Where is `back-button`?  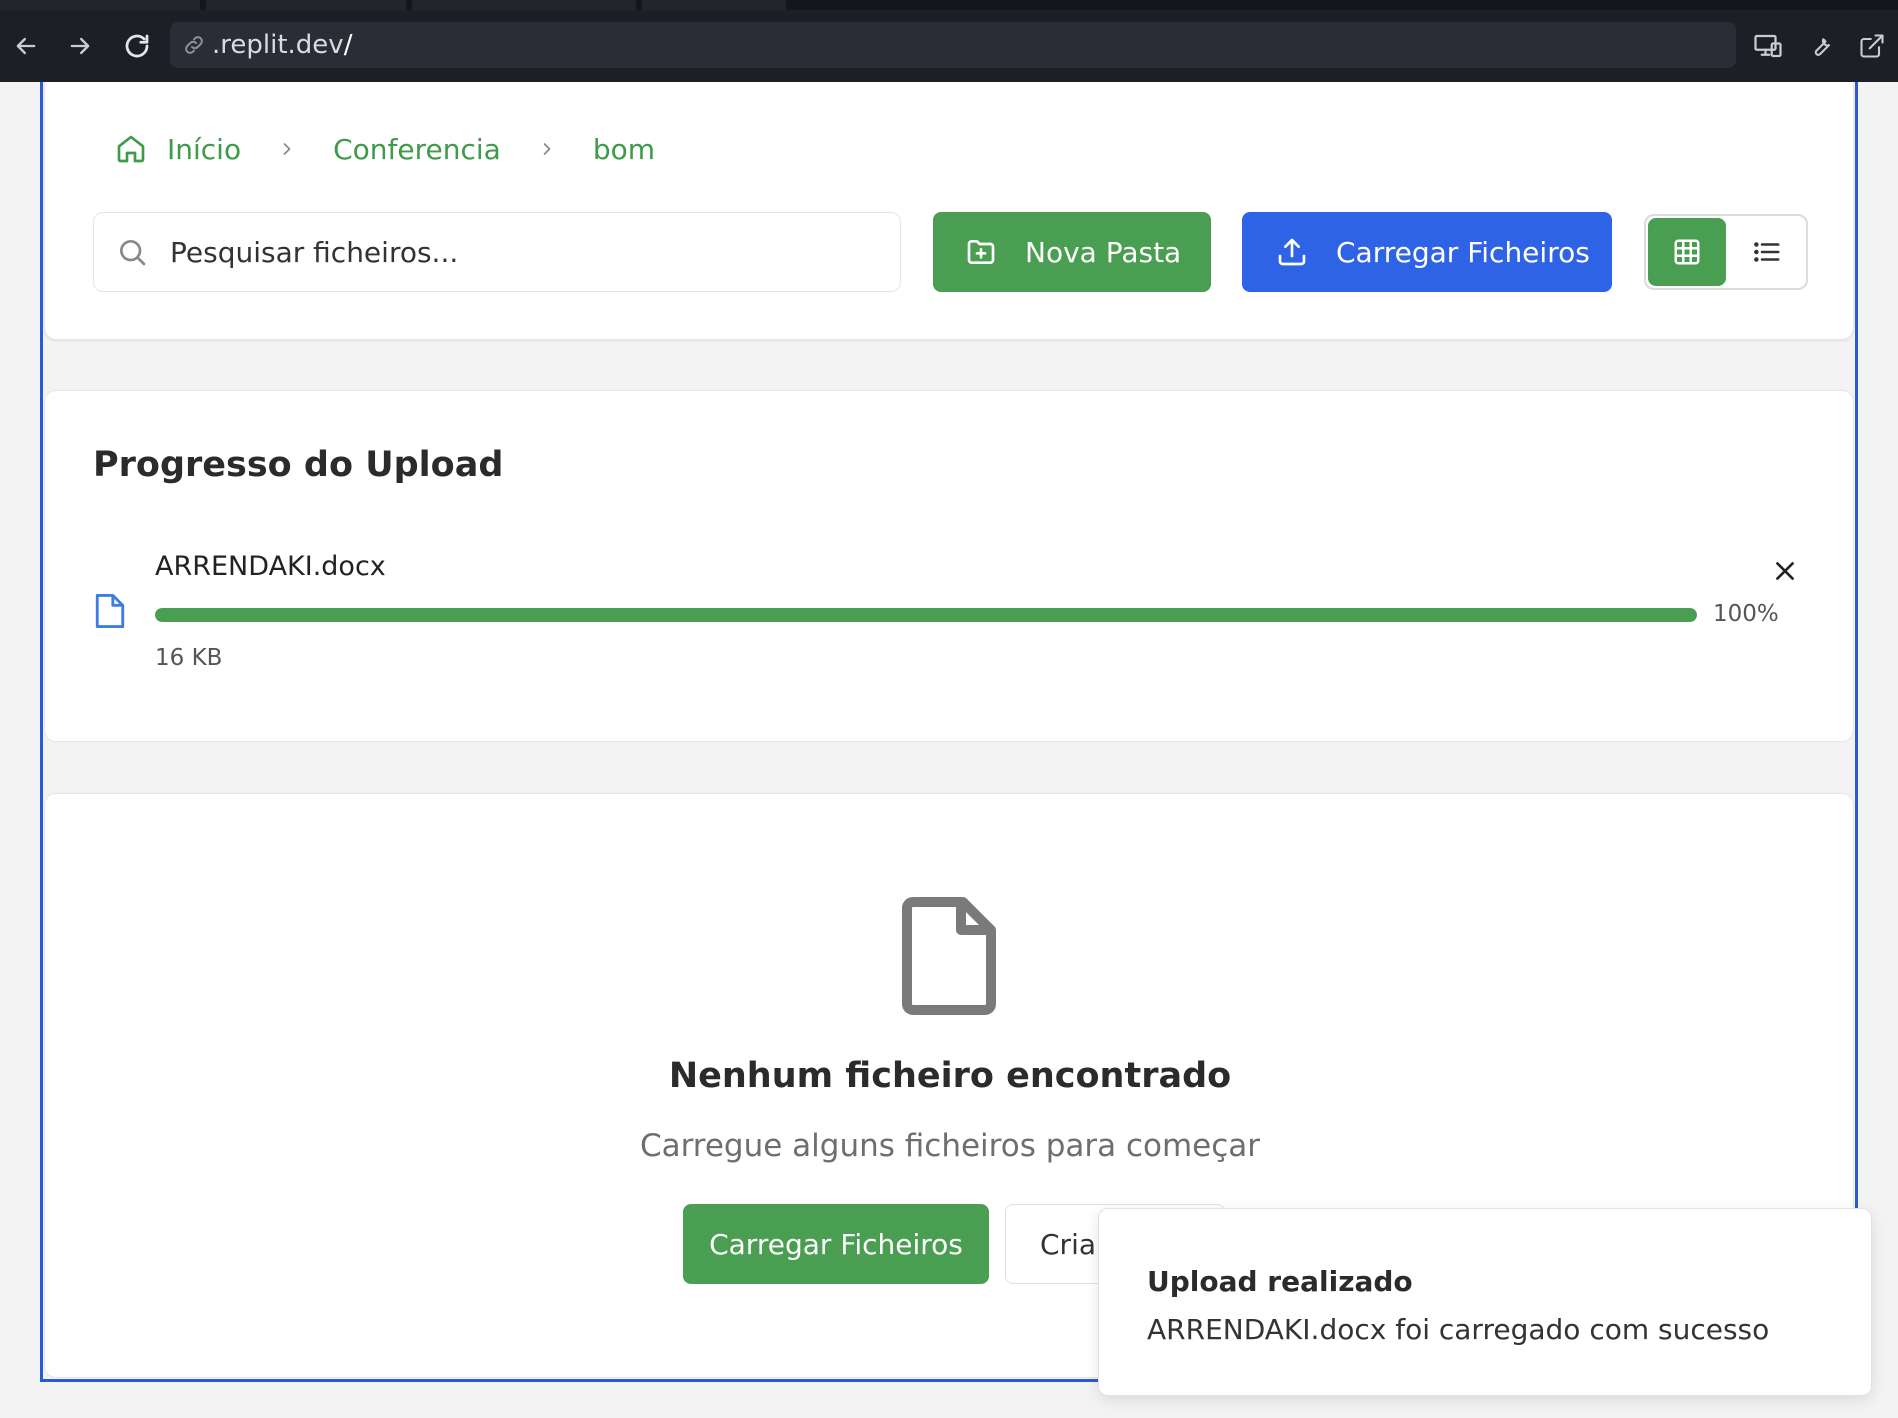
back-button is located at coordinates (26, 46).